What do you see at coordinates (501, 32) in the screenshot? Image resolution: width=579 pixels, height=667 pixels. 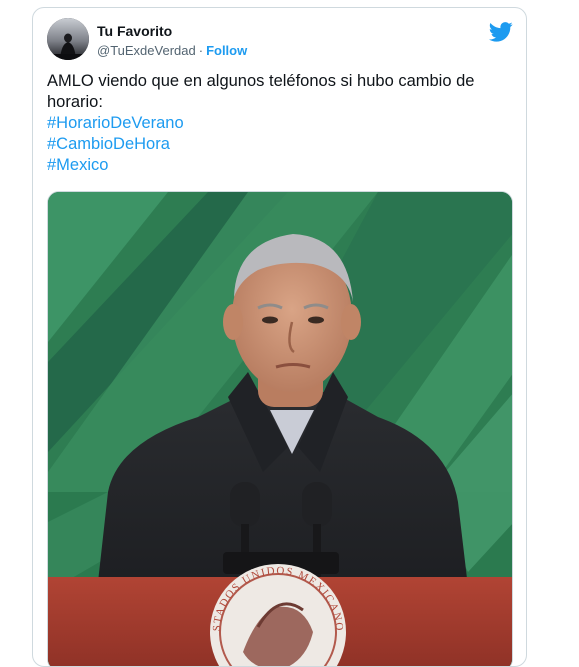 I see `twitter-bird-icon` at bounding box center [501, 32].